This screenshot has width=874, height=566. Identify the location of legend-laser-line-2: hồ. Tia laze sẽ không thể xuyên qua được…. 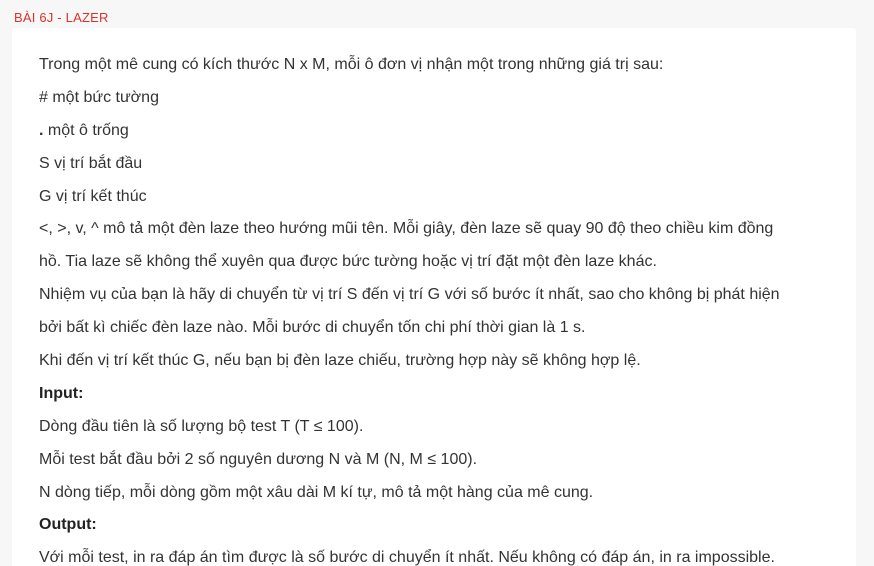
(348, 262).